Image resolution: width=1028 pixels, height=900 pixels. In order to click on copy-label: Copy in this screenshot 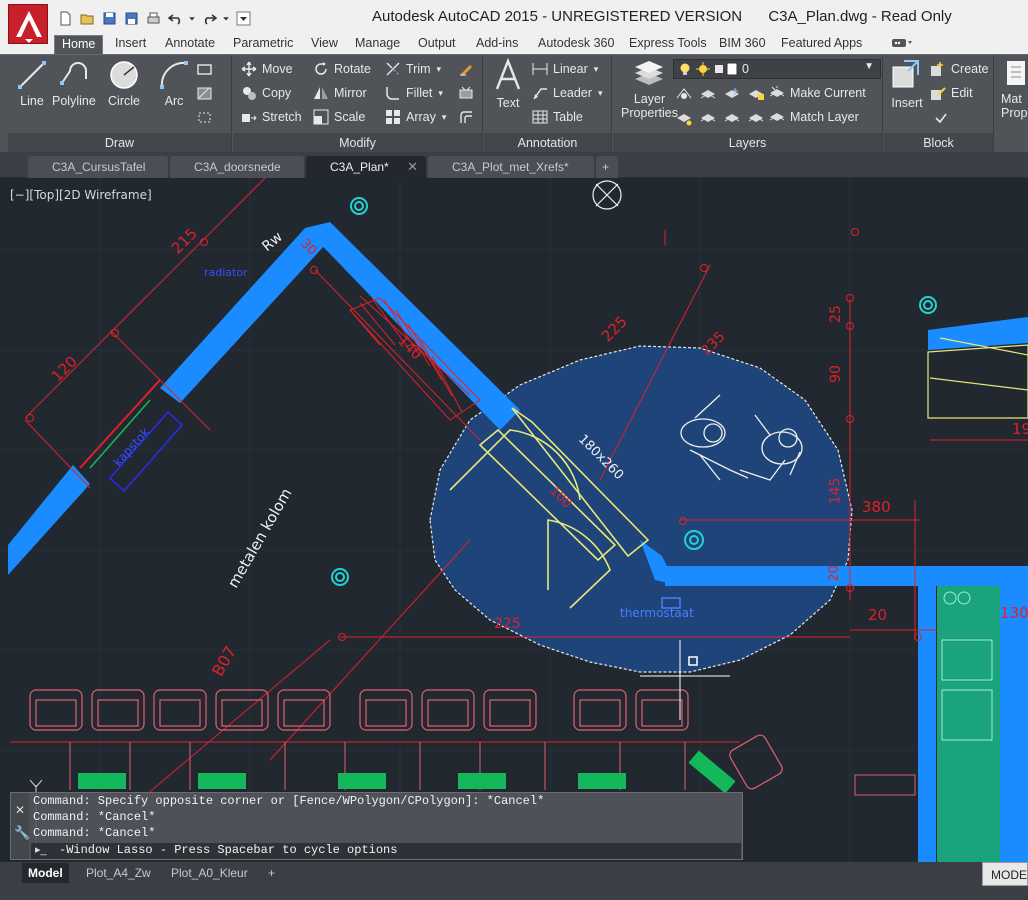, I will do `click(277, 93)`.